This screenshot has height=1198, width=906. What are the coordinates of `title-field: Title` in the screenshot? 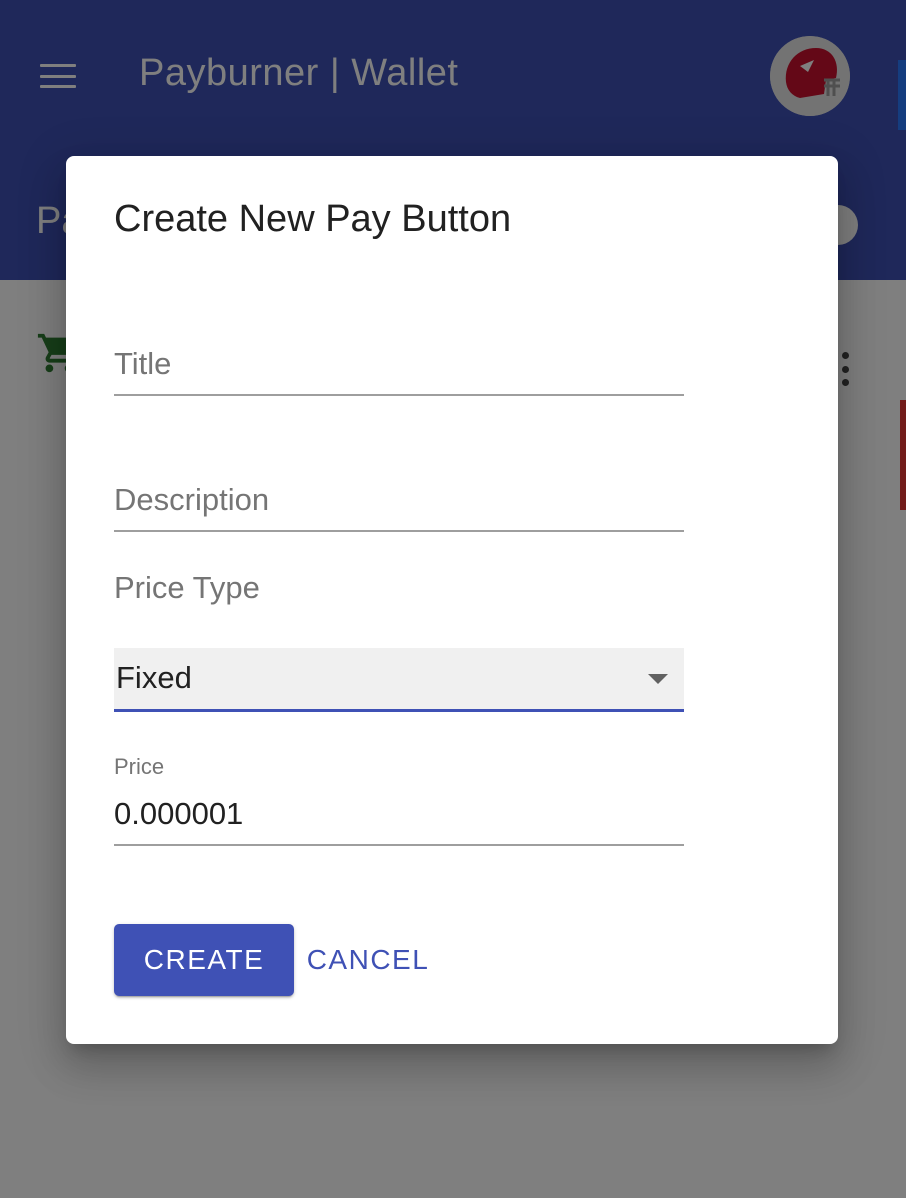 It's located at (399, 370).